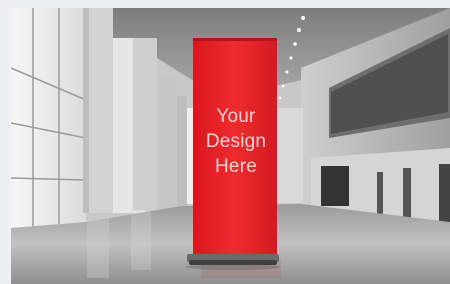 Image resolution: width=450 pixels, height=284 pixels. What do you see at coordinates (236, 166) in the screenshot?
I see `banner-line-3: Here` at bounding box center [236, 166].